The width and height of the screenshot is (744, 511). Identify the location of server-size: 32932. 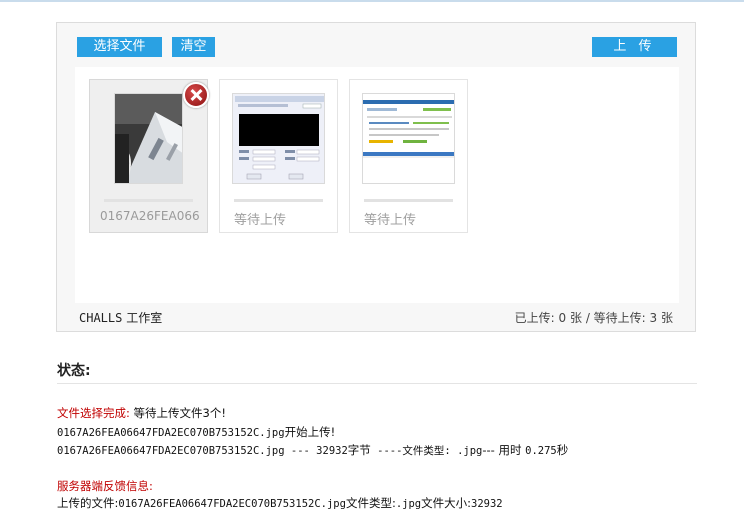
(487, 504).